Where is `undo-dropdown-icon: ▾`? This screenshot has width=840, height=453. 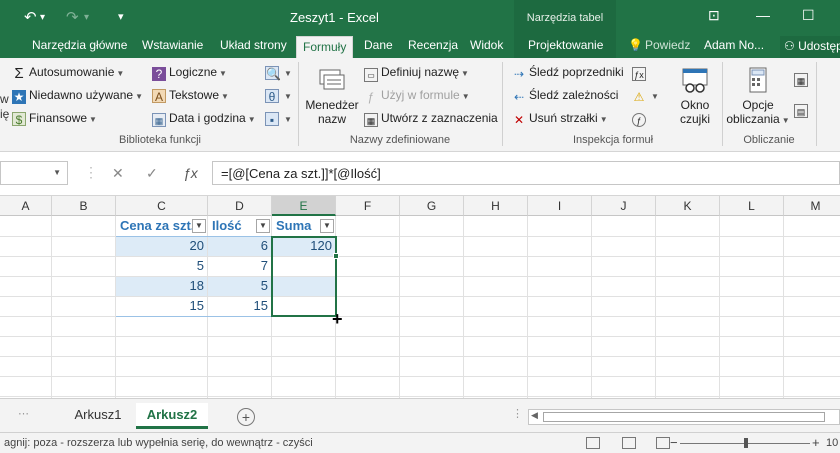
undo-dropdown-icon: ▾ is located at coordinates (42, 17).